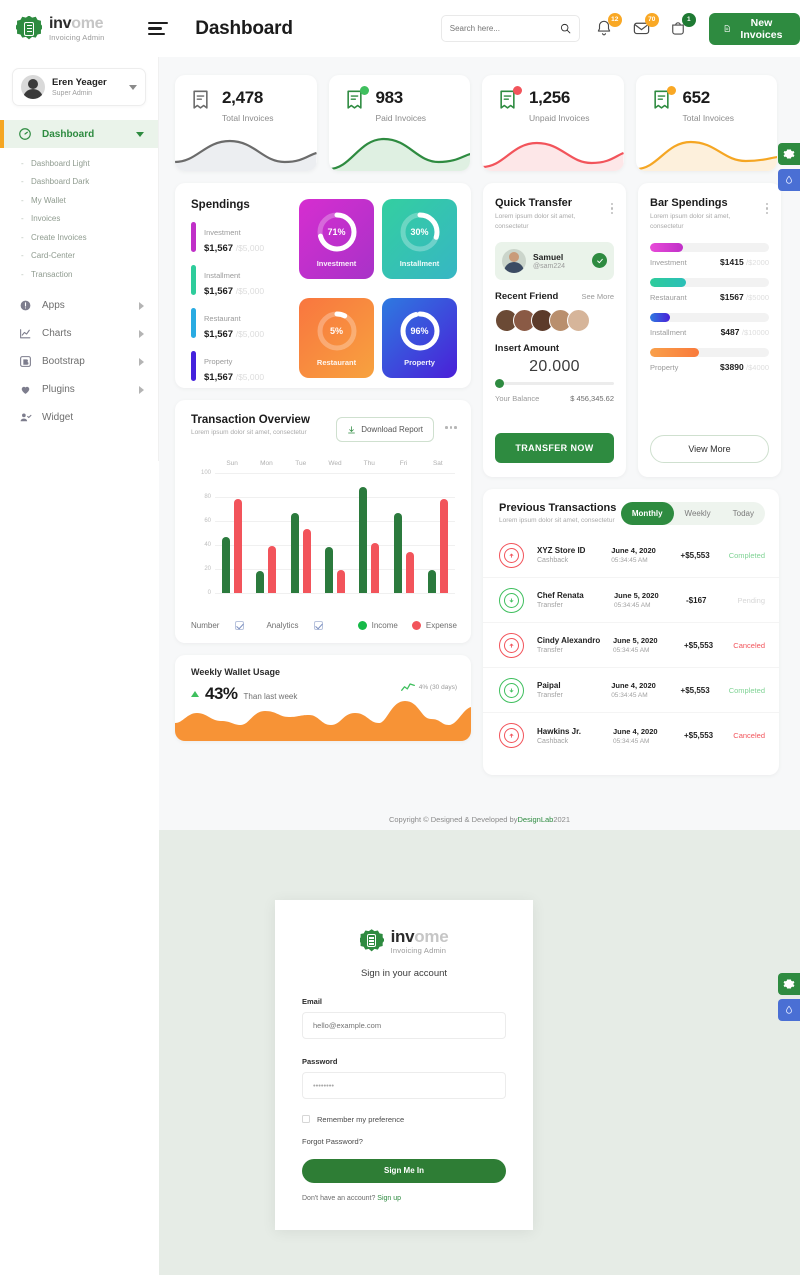 The image size is (800, 1275). What do you see at coordinates (79, 362) in the screenshot?
I see `sidebar-item-bootstrap: Bootstrap` at bounding box center [79, 362].